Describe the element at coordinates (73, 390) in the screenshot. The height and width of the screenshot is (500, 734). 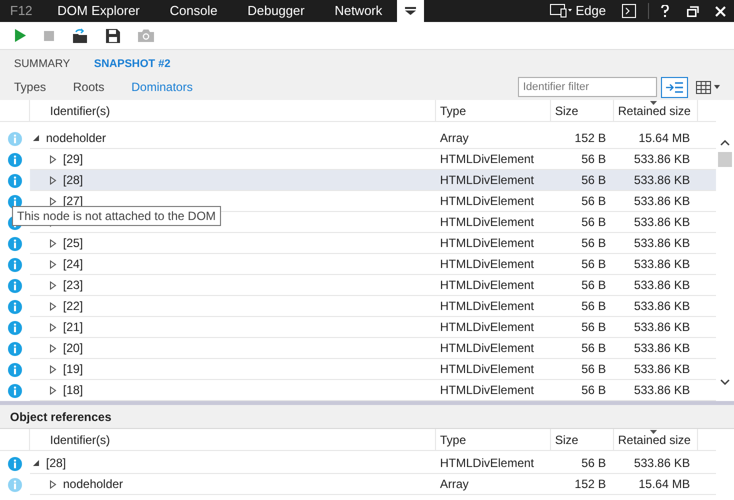
I see `table-cell-text: [18]` at that location.